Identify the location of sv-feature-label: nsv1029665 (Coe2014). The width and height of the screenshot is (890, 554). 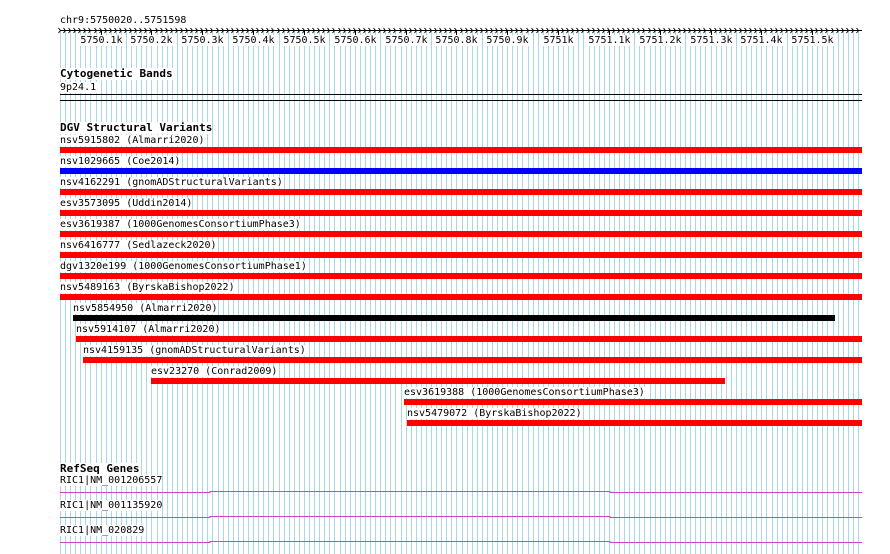
(120, 161).